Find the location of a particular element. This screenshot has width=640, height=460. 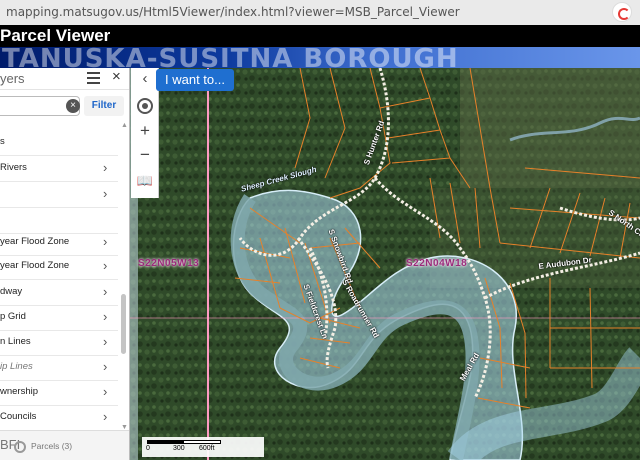

menu-icon is located at coordinates (93, 78).